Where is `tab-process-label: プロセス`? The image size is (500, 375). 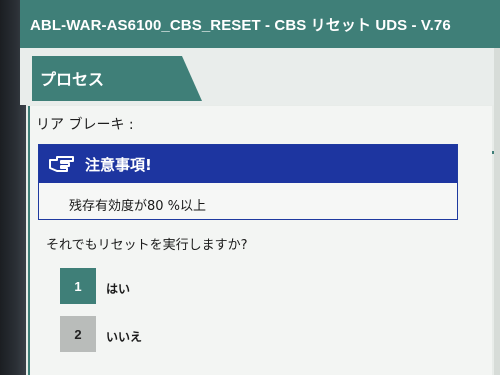
tab-process-label: プロセス is located at coordinates (72, 79).